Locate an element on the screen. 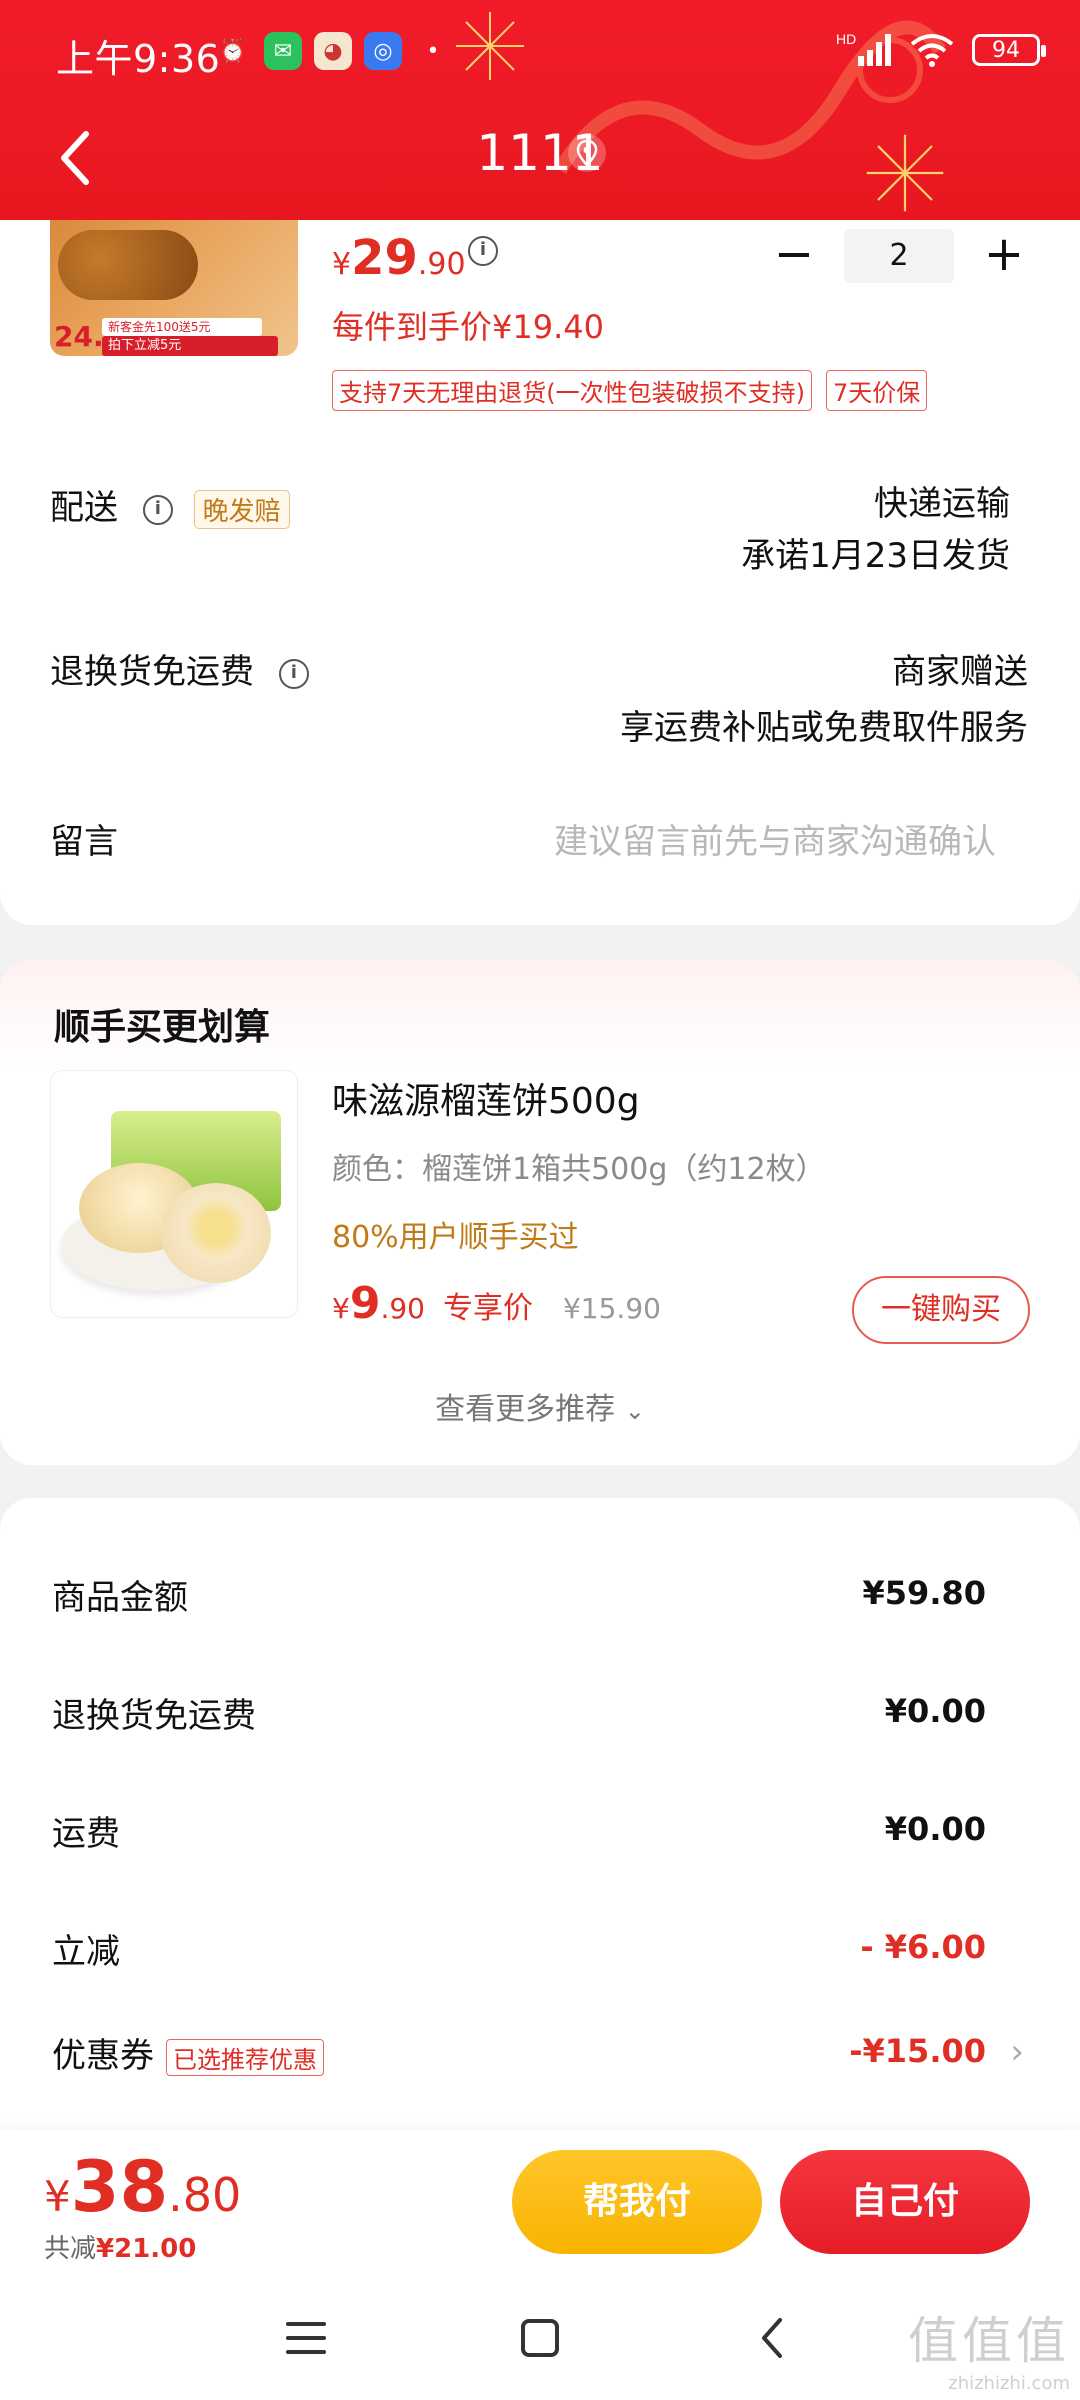 This screenshot has width=1080, height=2400. watermark-logo: 值值值 is located at coordinates (989, 2341).